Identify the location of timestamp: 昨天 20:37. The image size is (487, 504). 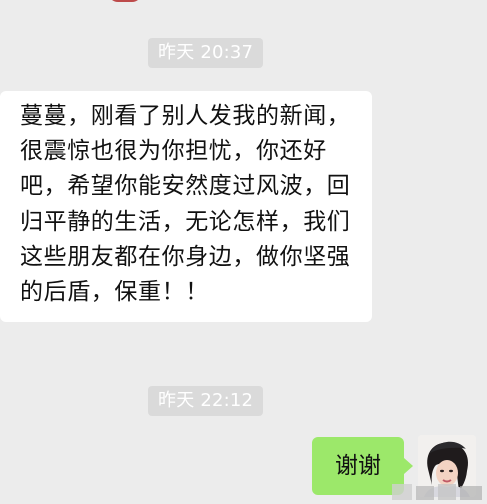
(206, 53).